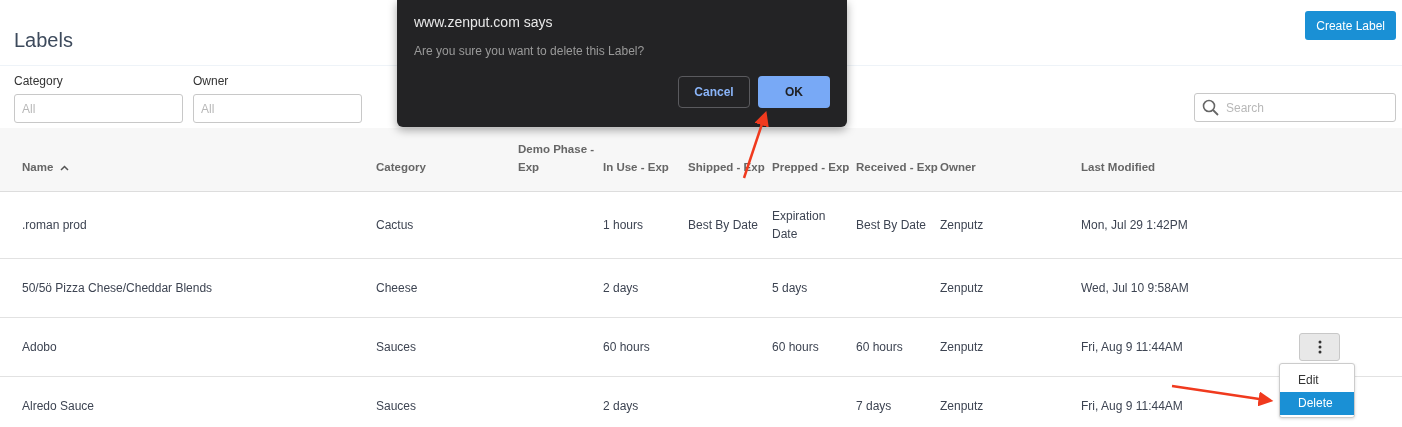 This screenshot has width=1402, height=427. What do you see at coordinates (636, 167) in the screenshot?
I see `column-header: In Use - Exp` at bounding box center [636, 167].